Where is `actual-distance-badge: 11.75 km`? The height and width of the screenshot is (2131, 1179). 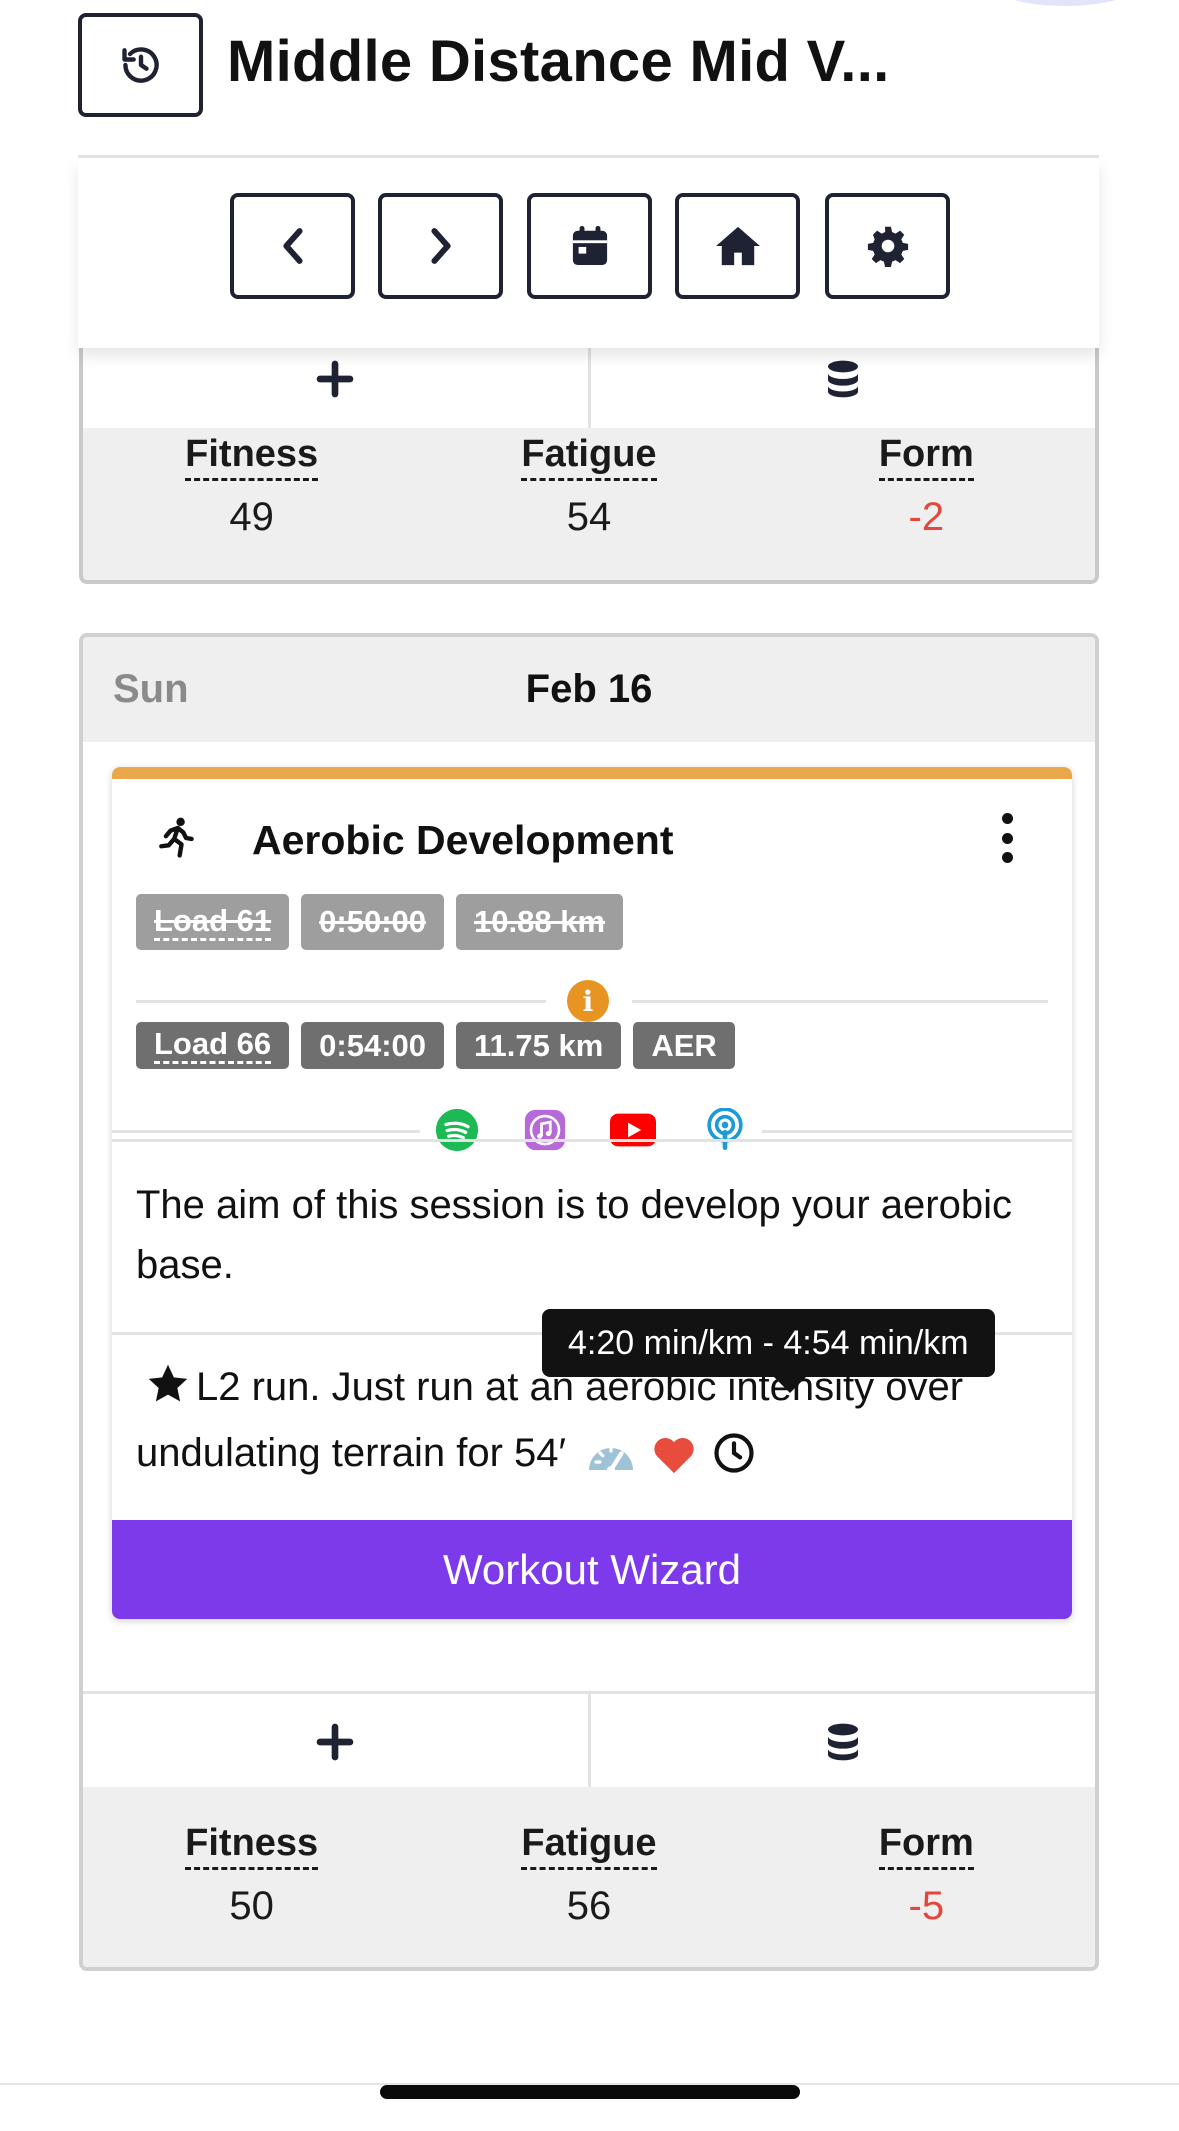 actual-distance-badge: 11.75 km is located at coordinates (539, 1045).